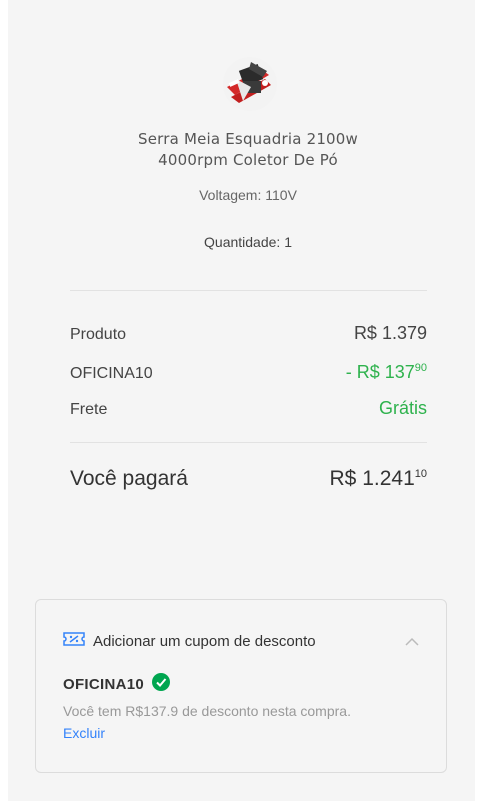  I want to click on applied-coupon-code: OFICINA10, so click(104, 684).